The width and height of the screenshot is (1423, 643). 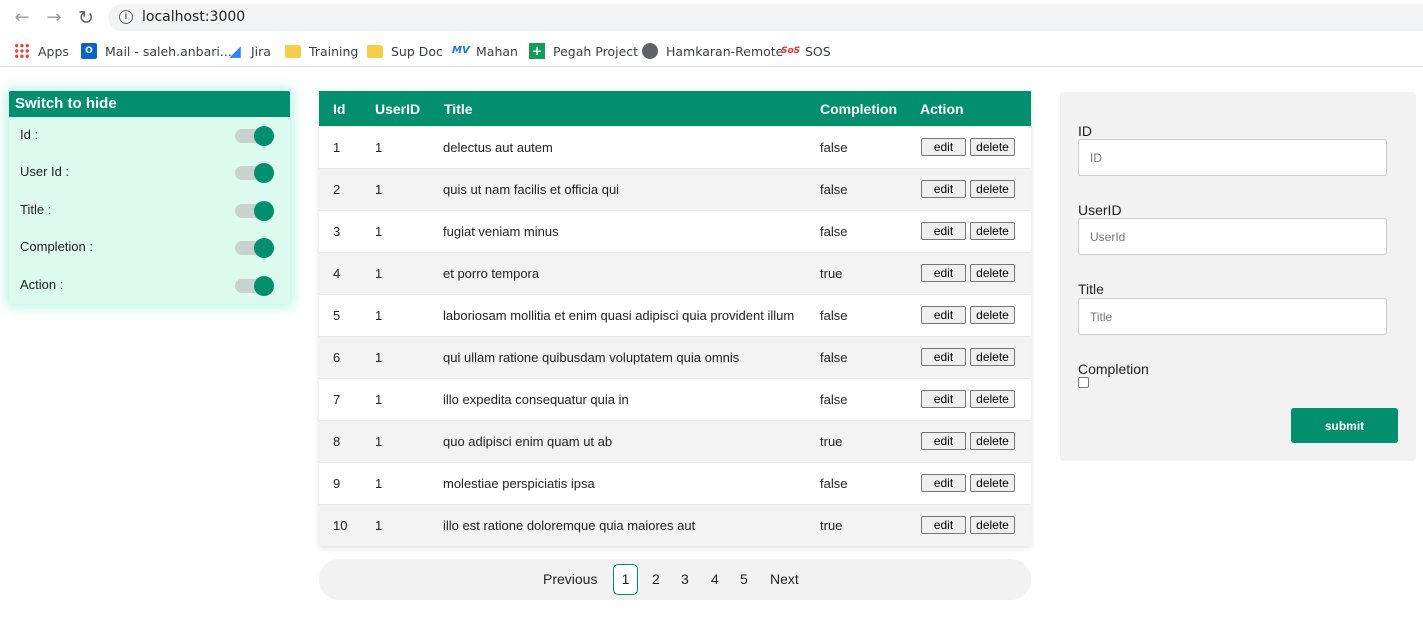 What do you see at coordinates (536, 399) in the screenshot?
I see `cell-title: illo expedita consequatur quia in` at bounding box center [536, 399].